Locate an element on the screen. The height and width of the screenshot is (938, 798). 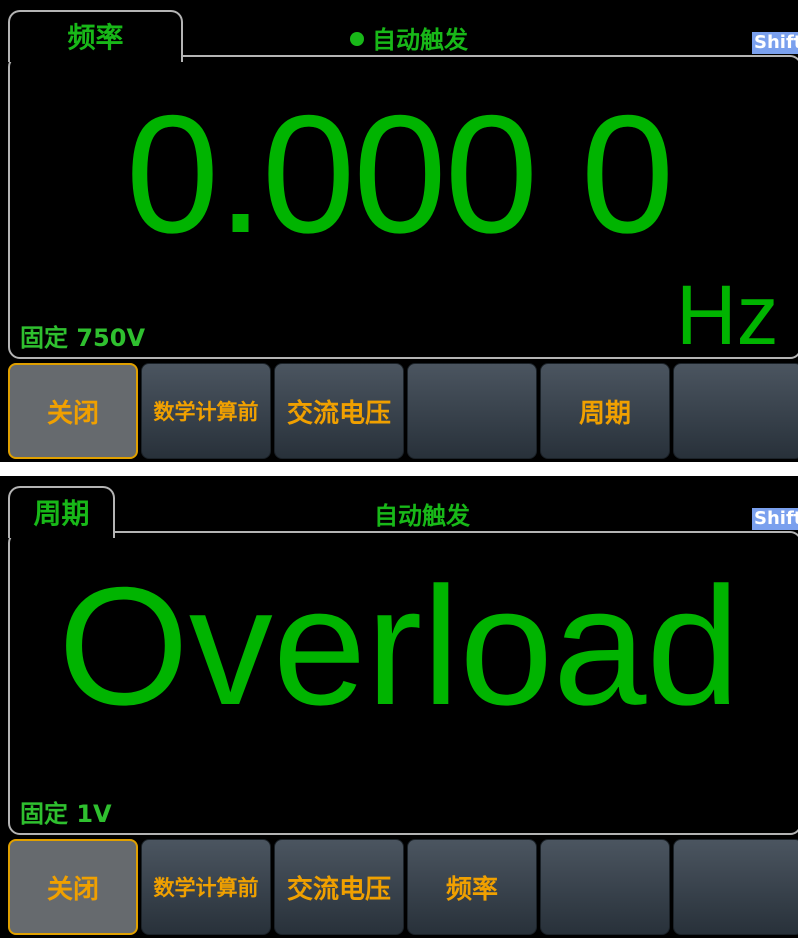
softkey-label: 频率 is located at coordinates (471, 889).